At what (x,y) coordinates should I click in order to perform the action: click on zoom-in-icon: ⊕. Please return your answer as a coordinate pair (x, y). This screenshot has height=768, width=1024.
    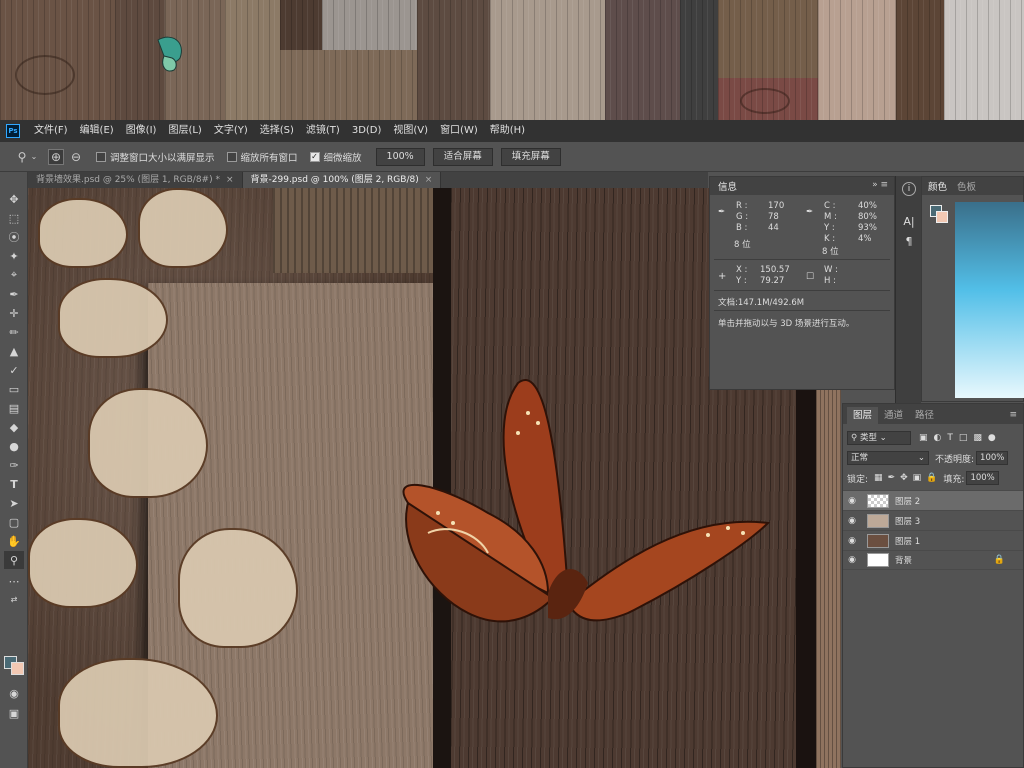
    Looking at the image, I should click on (56, 156).